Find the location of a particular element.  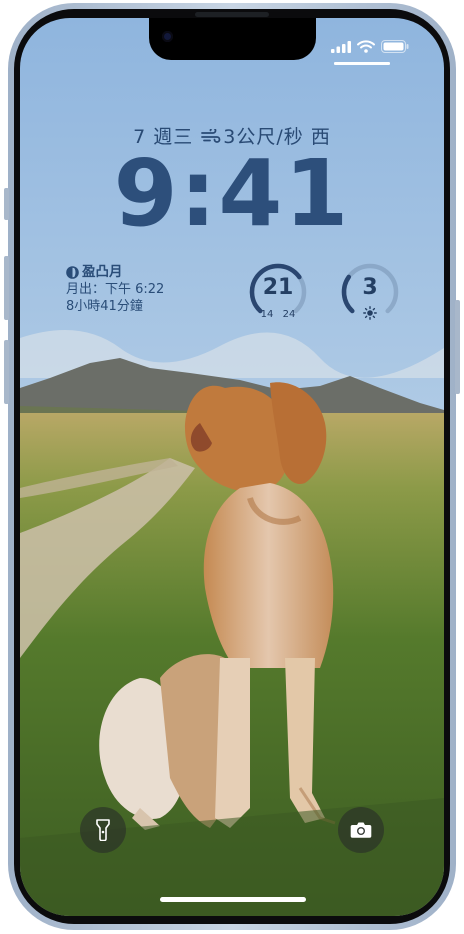

uv-index-value: 3 is located at coordinates (370, 287).